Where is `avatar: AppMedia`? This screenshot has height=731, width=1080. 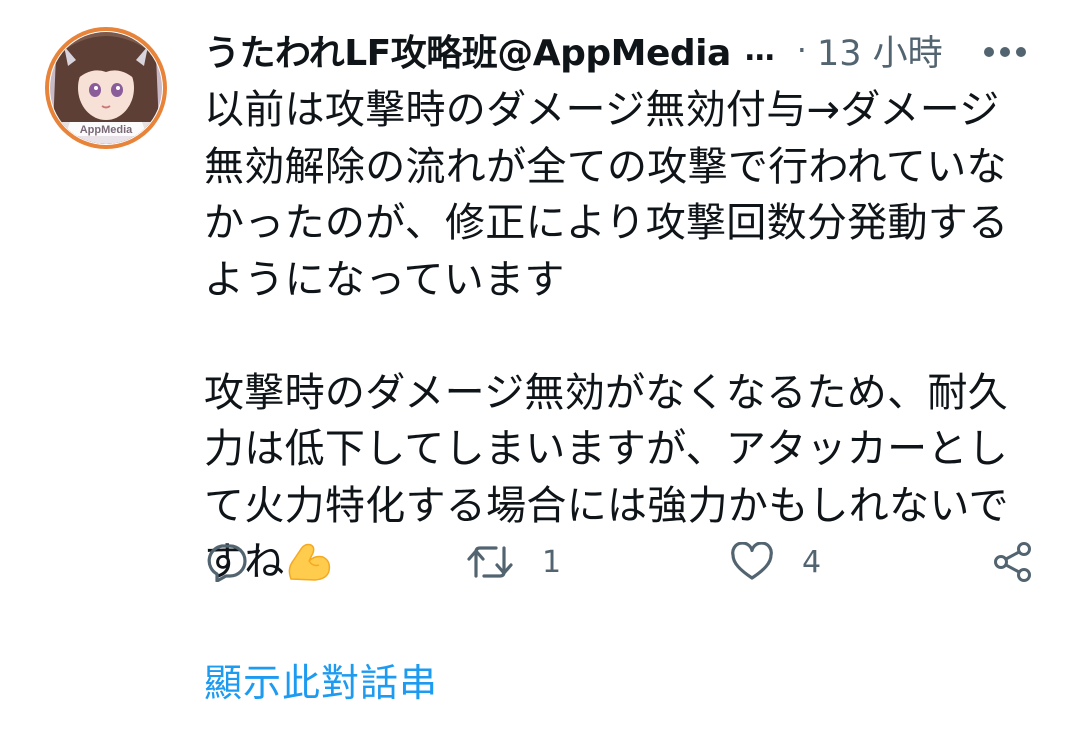 avatar: AppMedia is located at coordinates (106, 88).